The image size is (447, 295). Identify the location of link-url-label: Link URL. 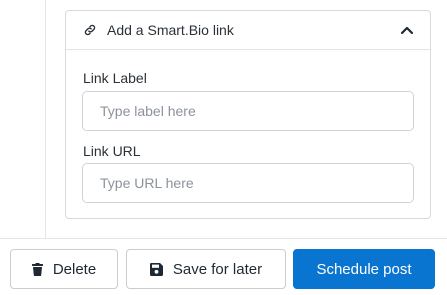
(112, 151).